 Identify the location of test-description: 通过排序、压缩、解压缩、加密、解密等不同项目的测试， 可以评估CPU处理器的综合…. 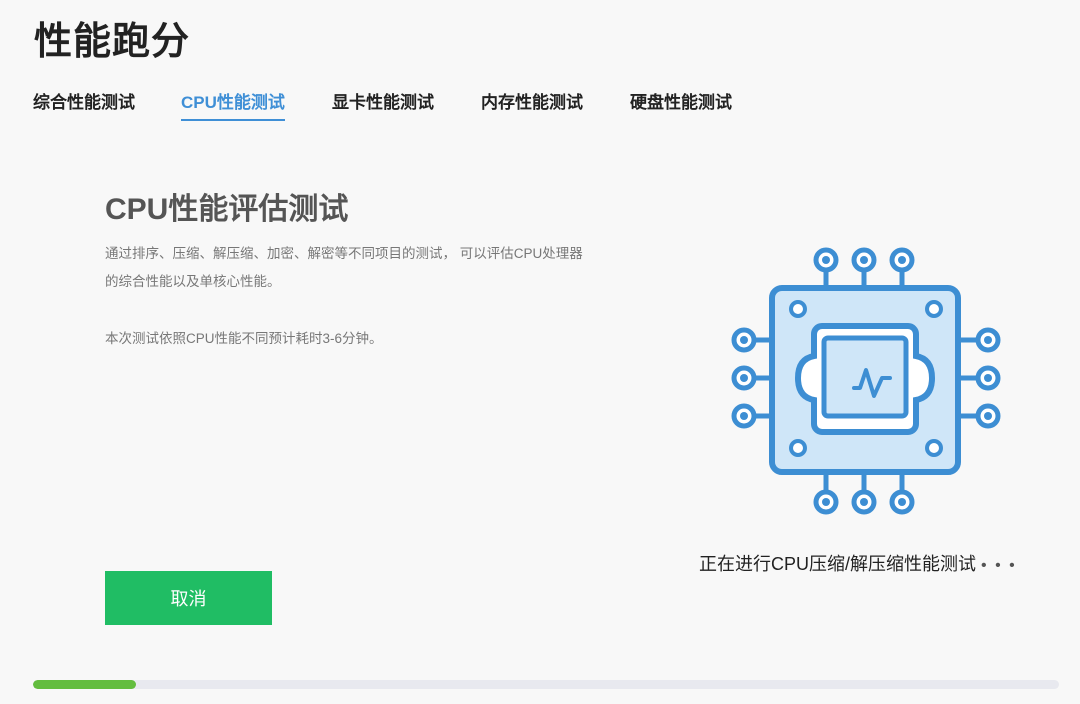
(344, 267).